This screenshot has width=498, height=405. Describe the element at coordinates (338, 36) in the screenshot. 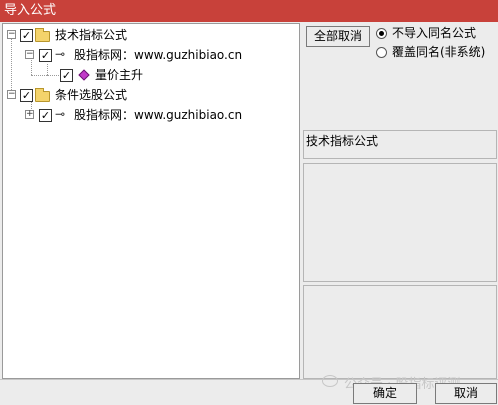

I see `cancel-all-button: 全部取消` at that location.